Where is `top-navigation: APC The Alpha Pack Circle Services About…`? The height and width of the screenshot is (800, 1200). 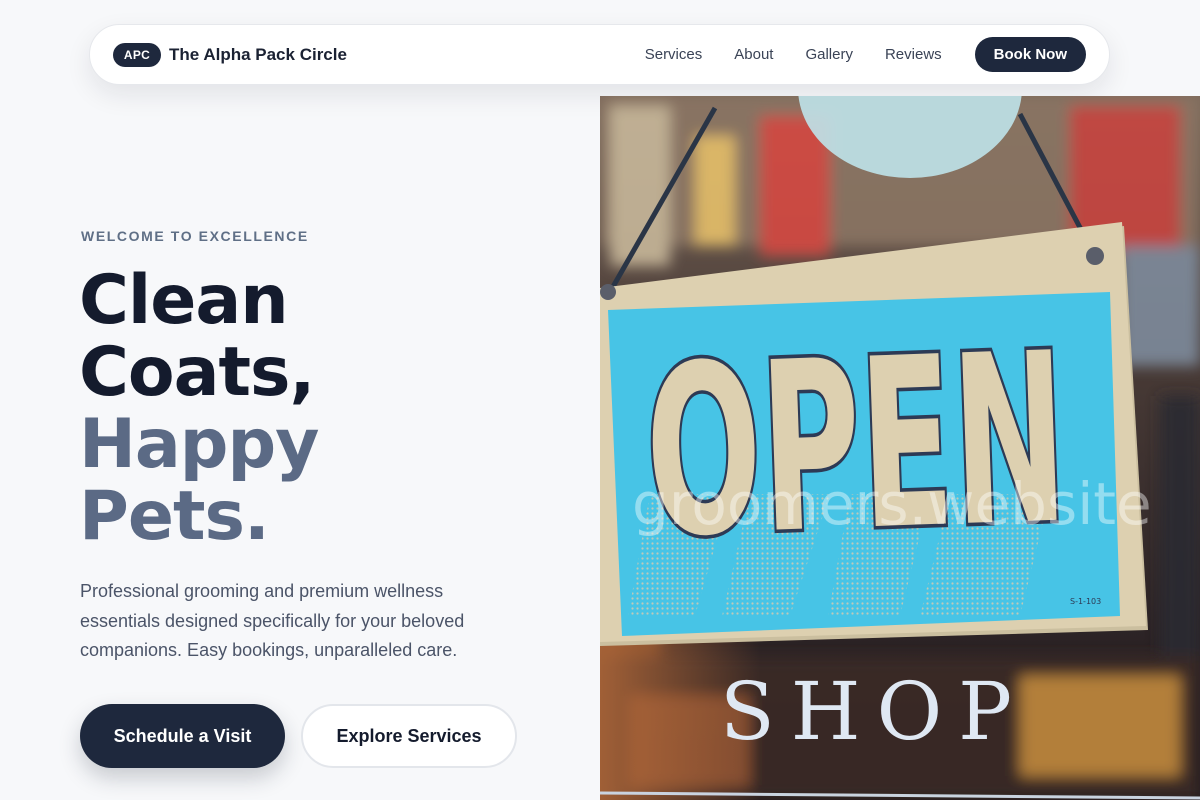 top-navigation: APC The Alpha Pack Circle Services About… is located at coordinates (599, 54).